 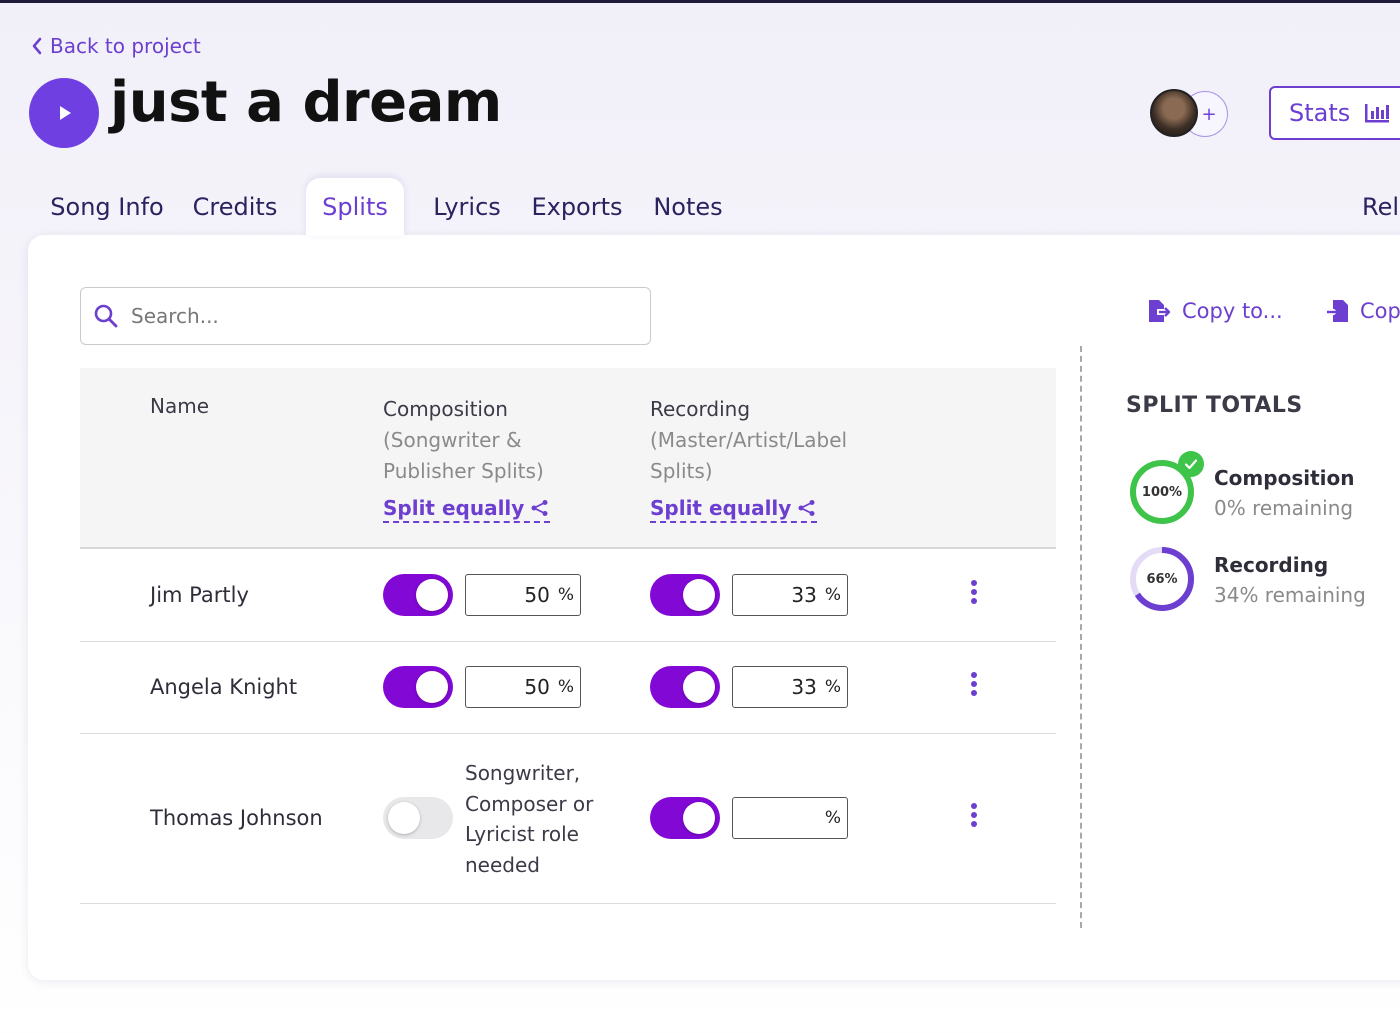 I want to click on collaborator-name: Jim Partly, so click(x=199, y=595).